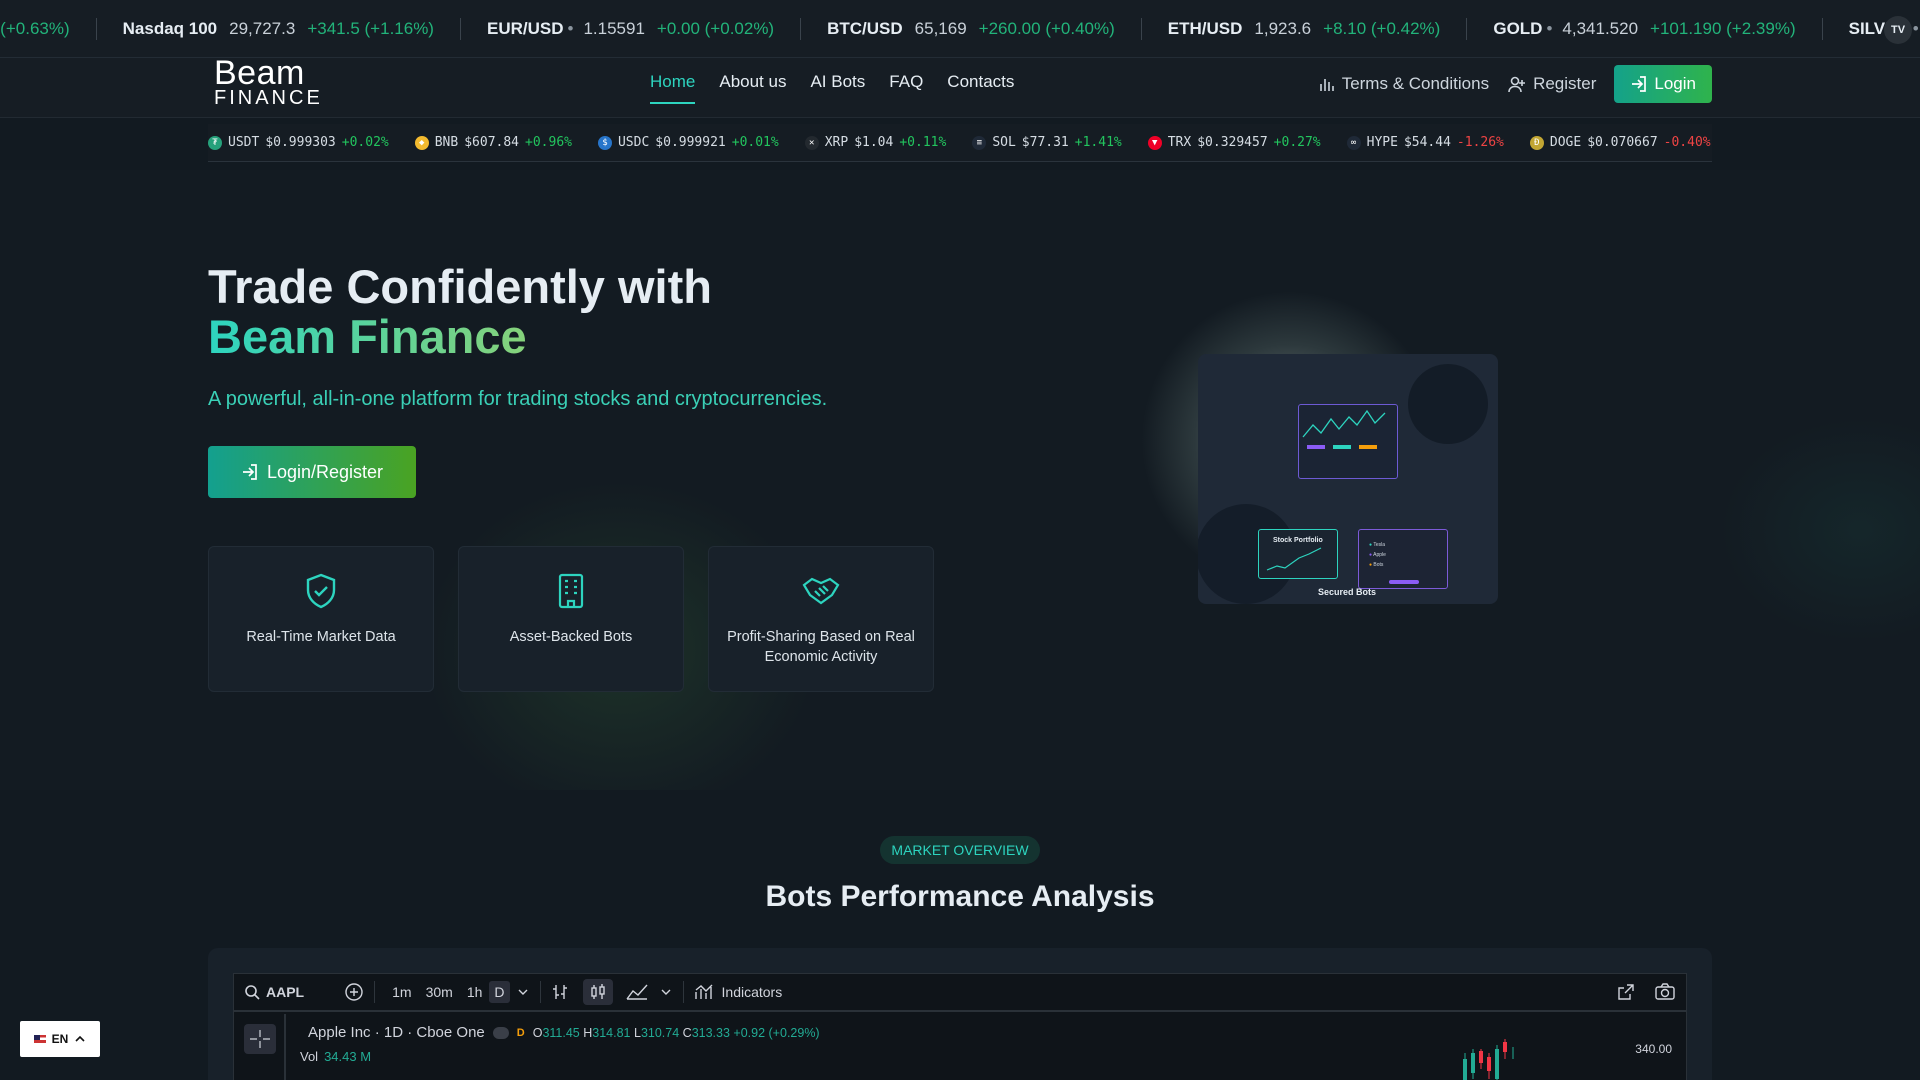 This screenshot has height=1080, width=1920. I want to click on indicators-button: Indicators, so click(752, 992).